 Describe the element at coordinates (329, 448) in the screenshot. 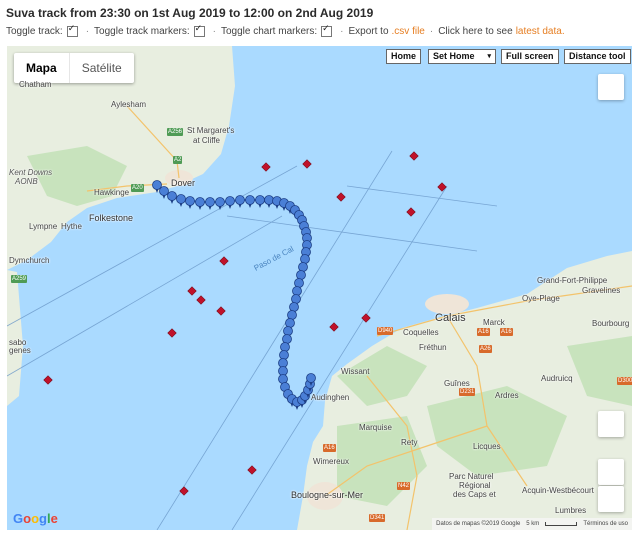

I see `road-a16-3: A16` at that location.